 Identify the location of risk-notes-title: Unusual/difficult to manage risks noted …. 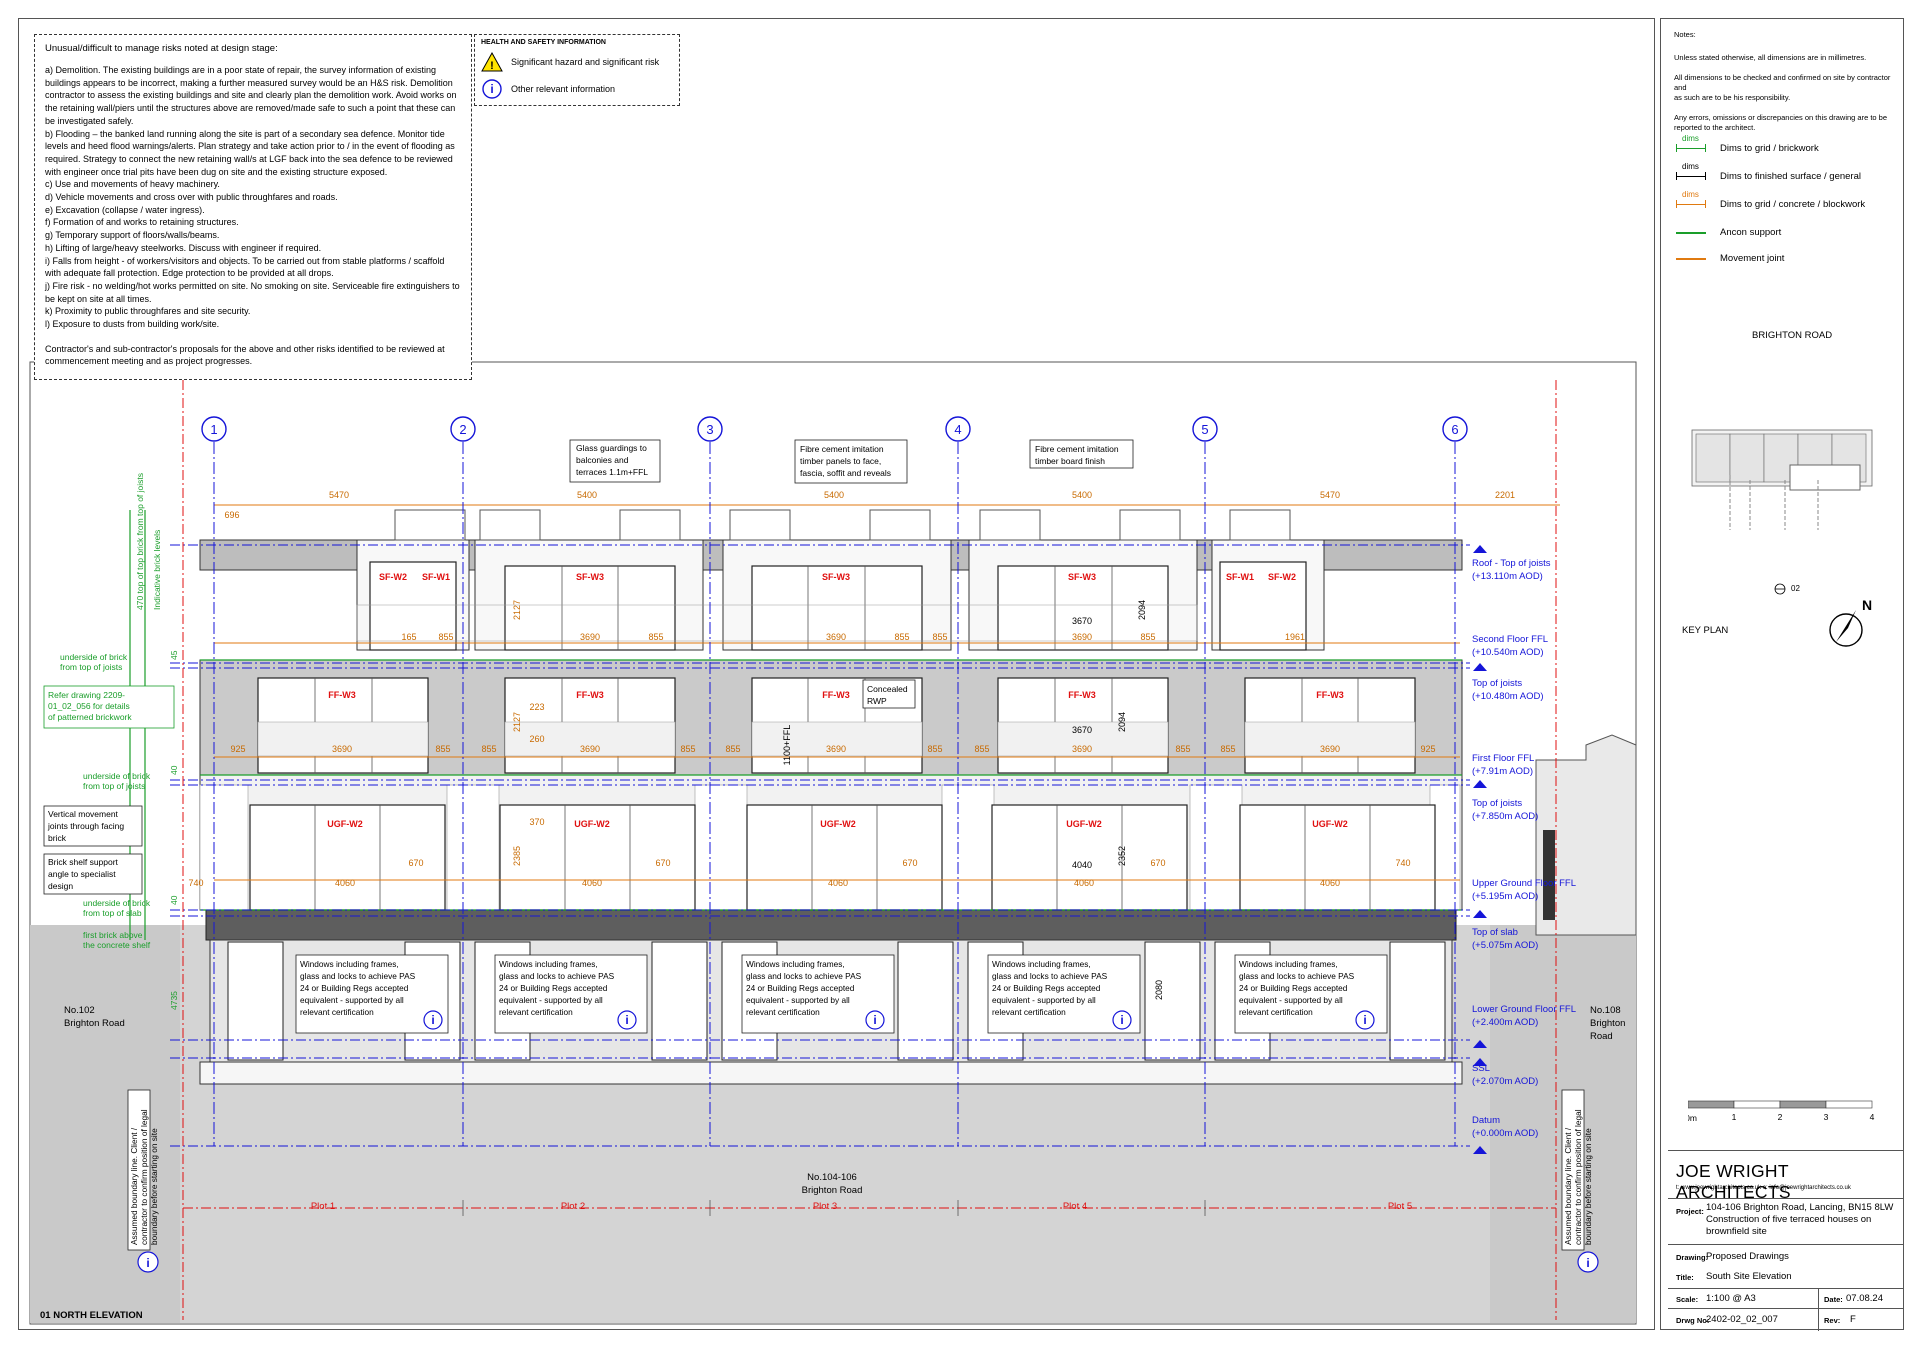
(161, 48).